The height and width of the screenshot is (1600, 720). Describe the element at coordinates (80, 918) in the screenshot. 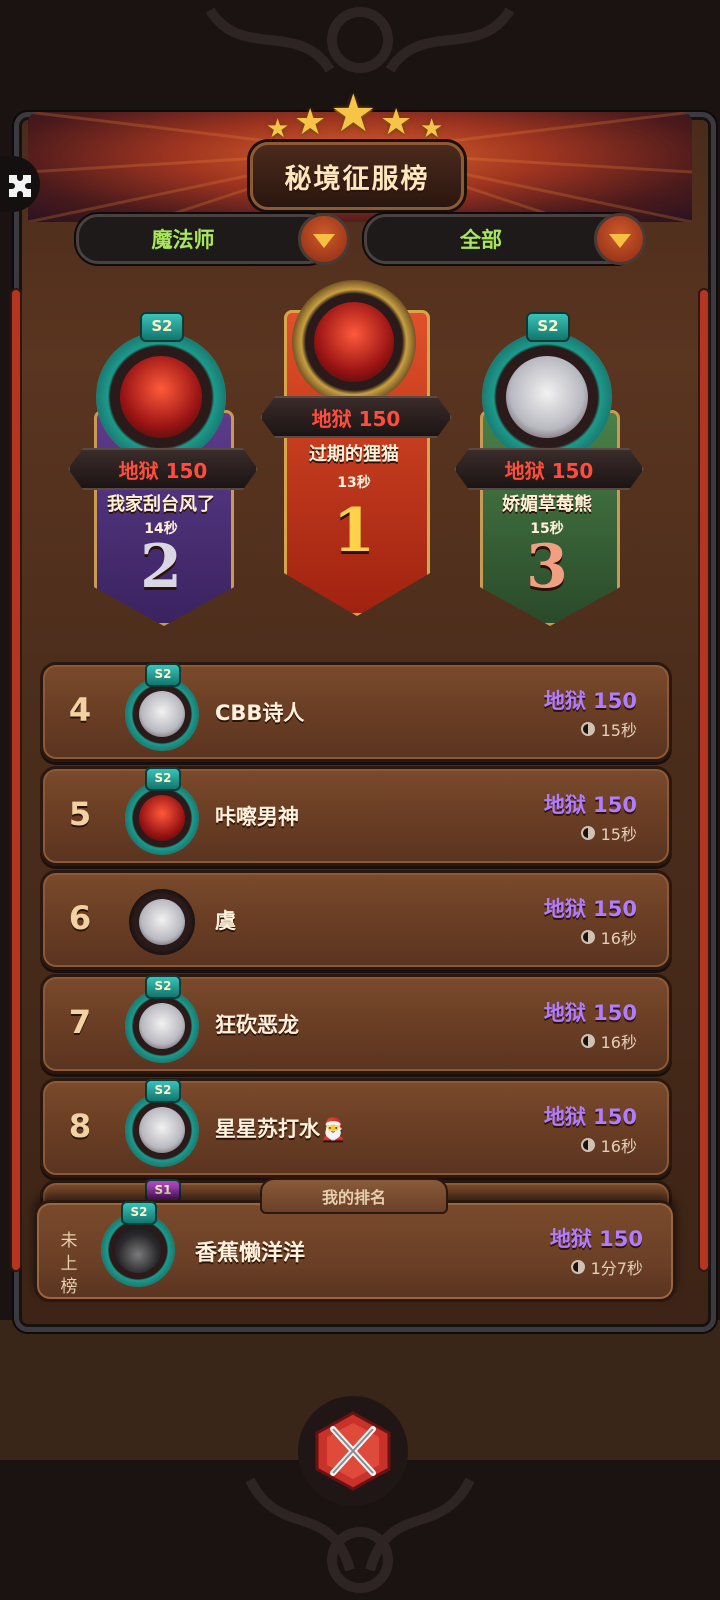

I see `rank-number: 6` at that location.